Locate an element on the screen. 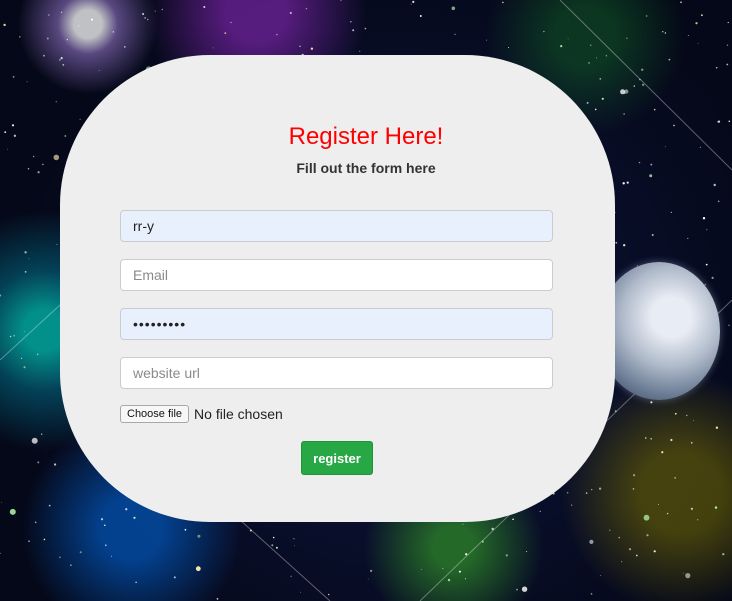  page-title: Register Here! is located at coordinates (366, 136).